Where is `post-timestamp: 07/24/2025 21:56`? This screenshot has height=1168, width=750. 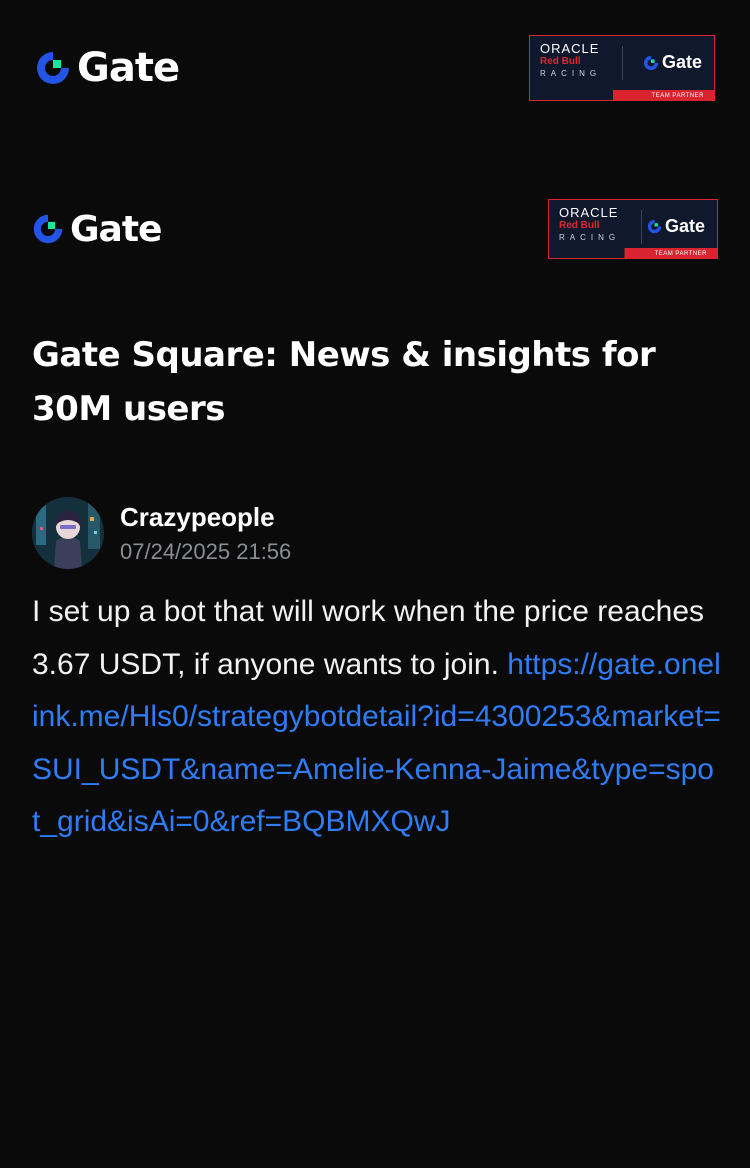
post-timestamp: 07/24/2025 21:56 is located at coordinates (206, 551).